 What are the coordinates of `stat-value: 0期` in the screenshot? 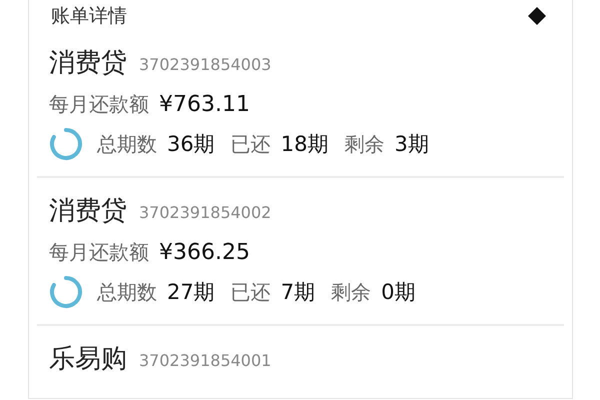 It's located at (398, 292).